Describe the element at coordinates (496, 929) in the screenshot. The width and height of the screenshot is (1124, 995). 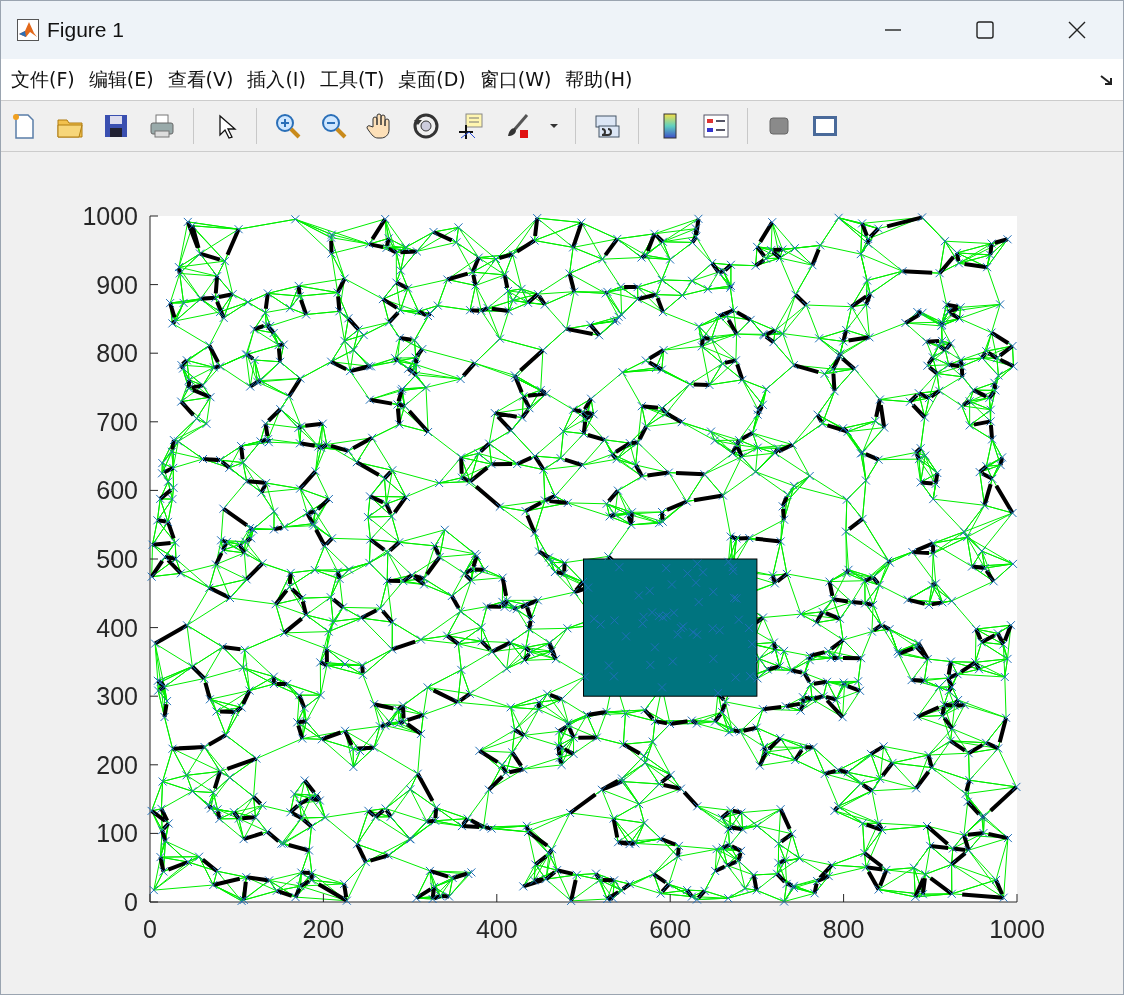
I see `x-tick-label: 400` at that location.